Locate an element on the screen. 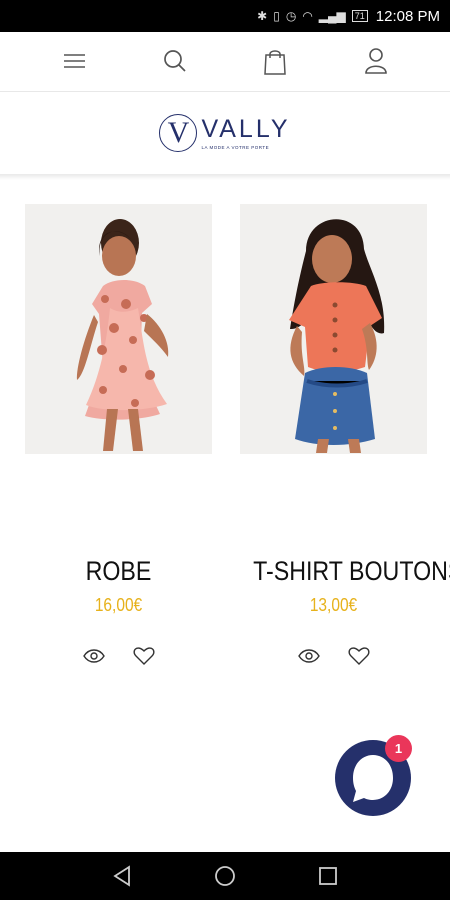 The height and width of the screenshot is (900, 450). status-icons: ✱ ▯ ◷ ◠ ▂▄▆ 71 is located at coordinates (312, 16).